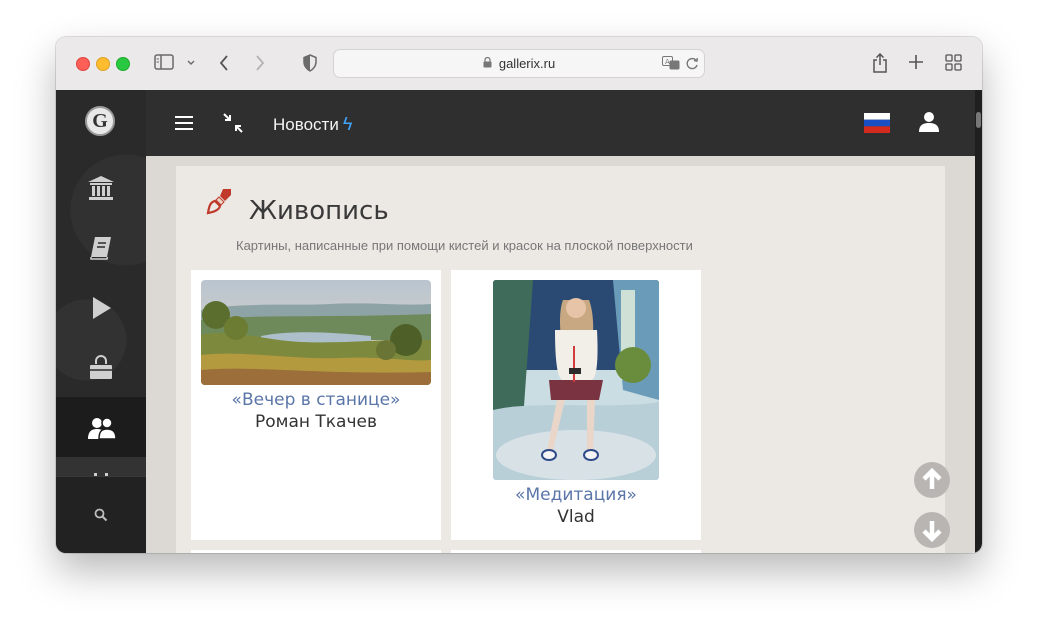  I want to click on museum-icon, so click(101, 188).